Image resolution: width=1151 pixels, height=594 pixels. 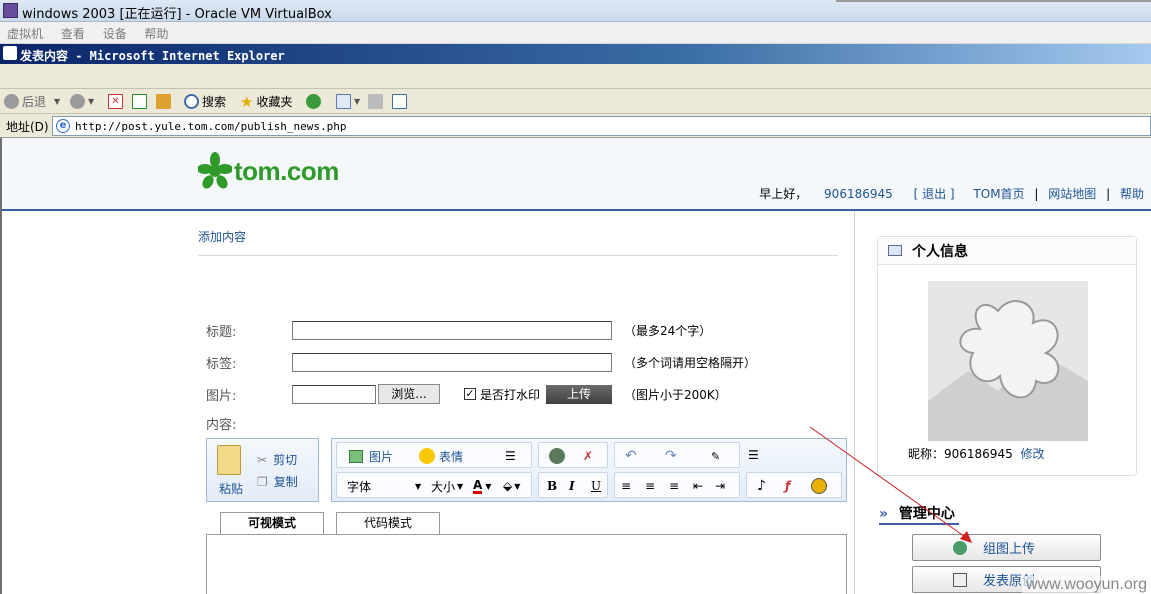 I want to click on align-right-button: ≡, so click(x=674, y=486).